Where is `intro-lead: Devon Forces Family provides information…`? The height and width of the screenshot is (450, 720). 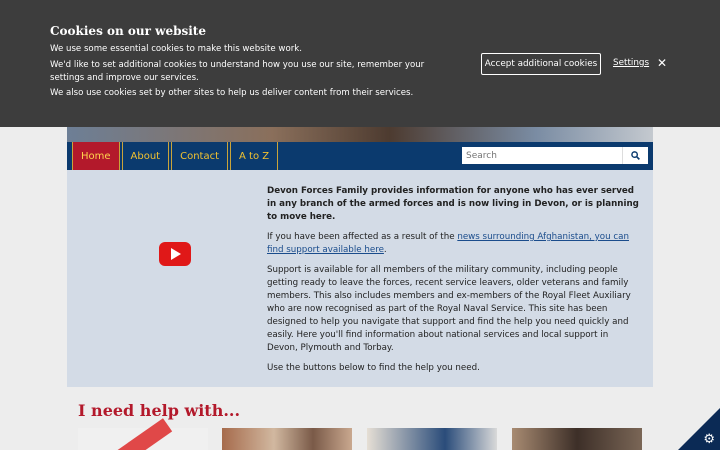 intro-lead: Devon Forces Family provides information… is located at coordinates (453, 204).